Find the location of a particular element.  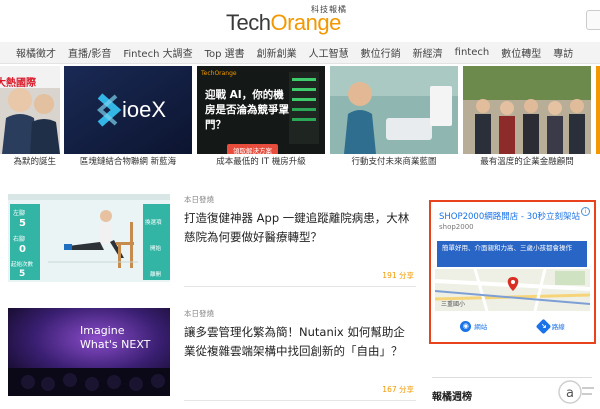

slide-caption: 區塊鏈結合物聯網 新藍海 is located at coordinates (128, 161).